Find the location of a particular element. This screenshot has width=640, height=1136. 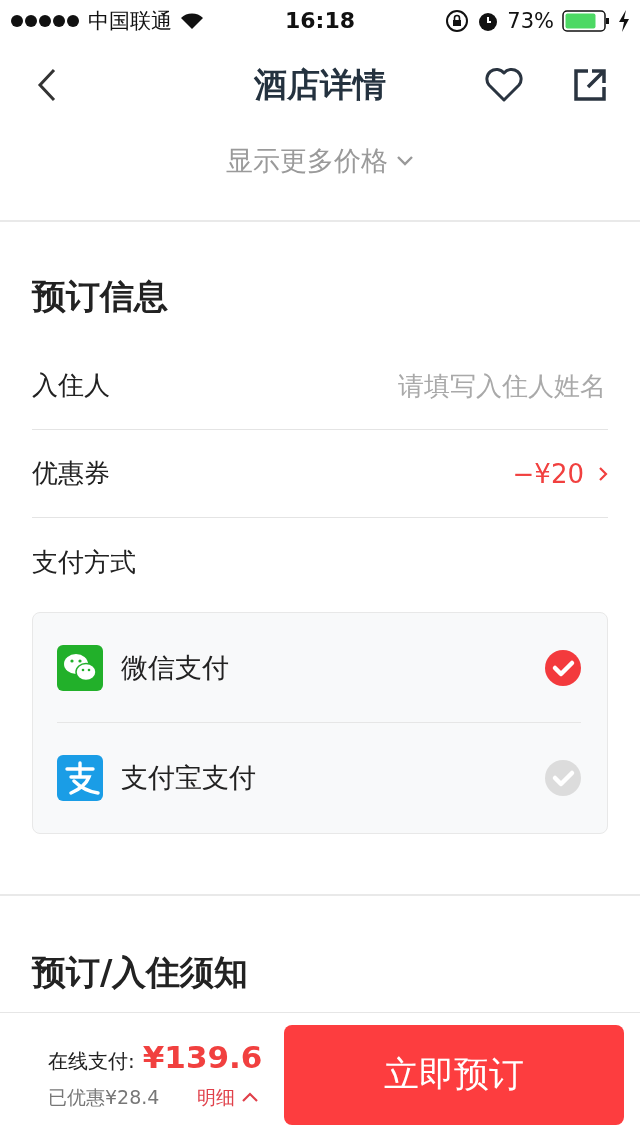

chevron-up-icon is located at coordinates (250, 1097).